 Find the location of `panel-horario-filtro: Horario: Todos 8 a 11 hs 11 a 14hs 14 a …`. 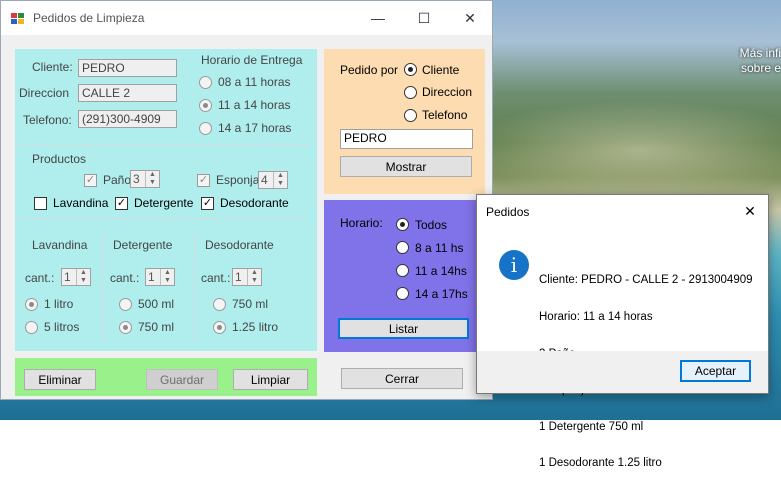

panel-horario-filtro: Horario: Todos 8 a 11 hs 11 a 14hs 14 a … is located at coordinates (404, 276).